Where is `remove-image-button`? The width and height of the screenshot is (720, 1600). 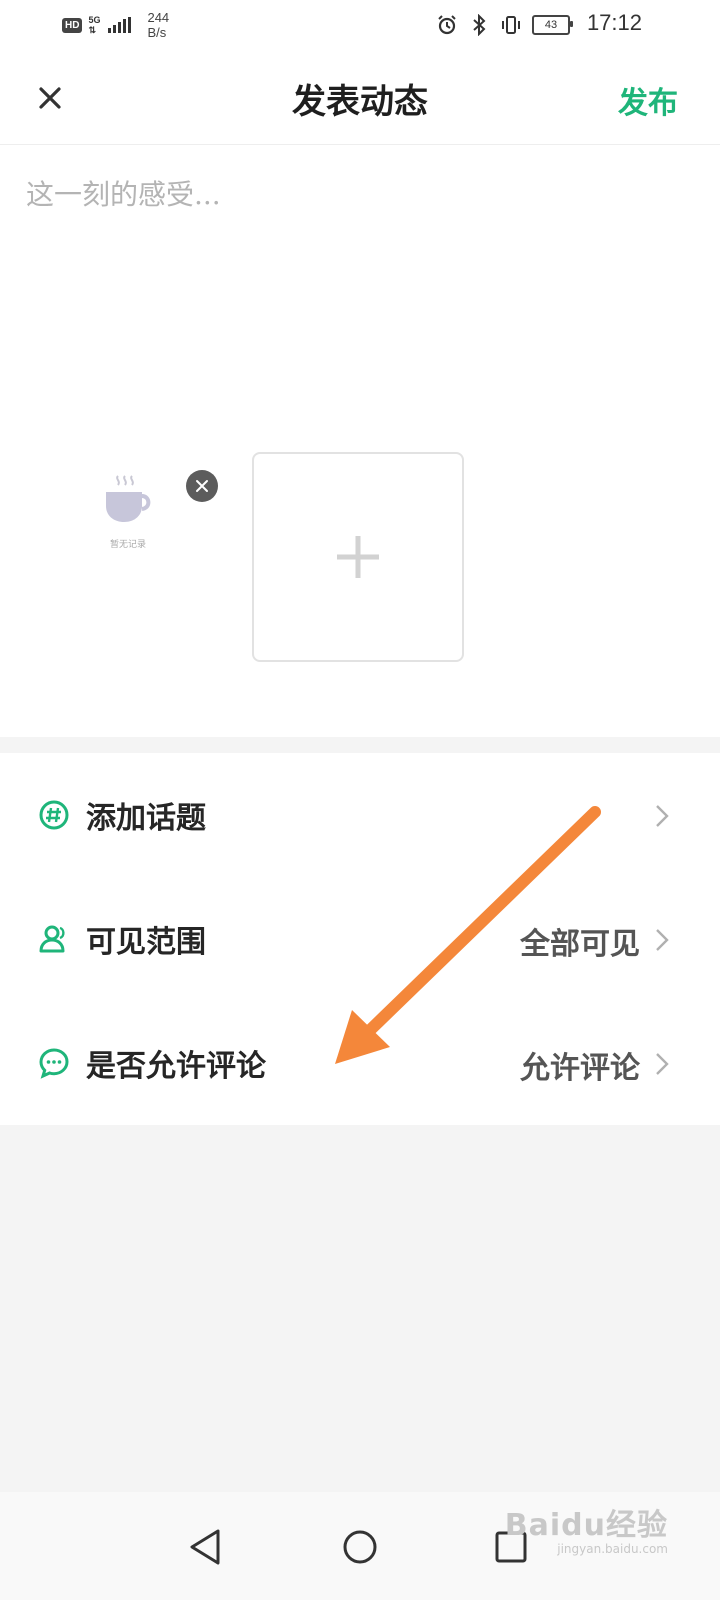
remove-image-button is located at coordinates (202, 486).